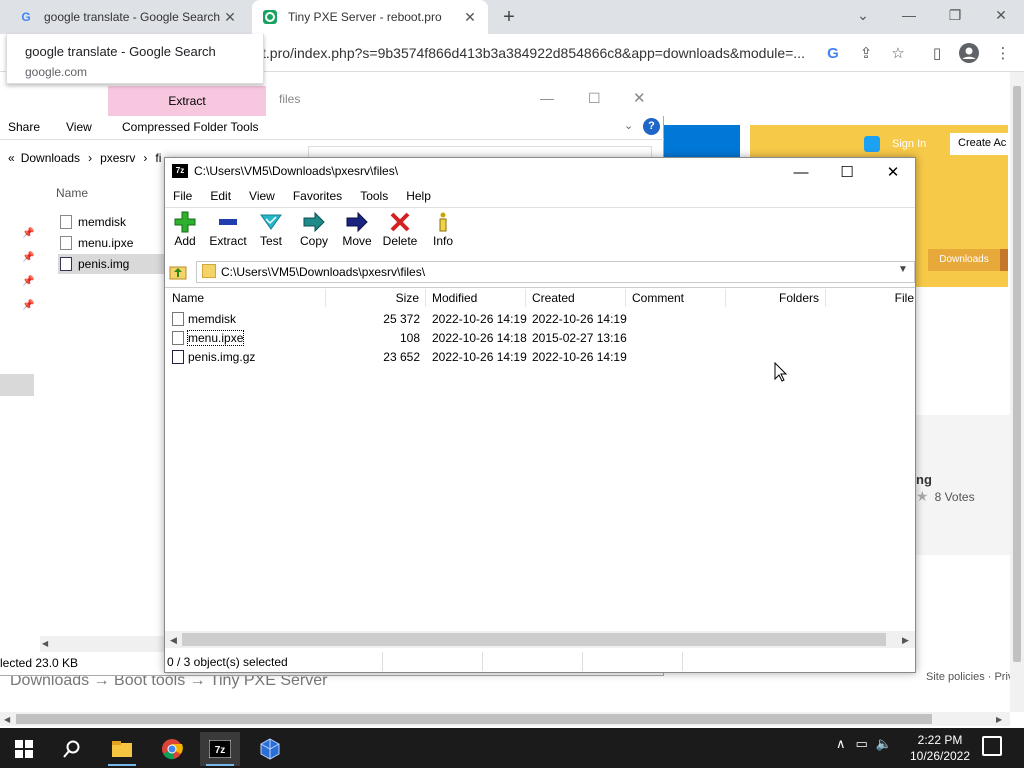  I want to click on start-icon, so click(24, 749).